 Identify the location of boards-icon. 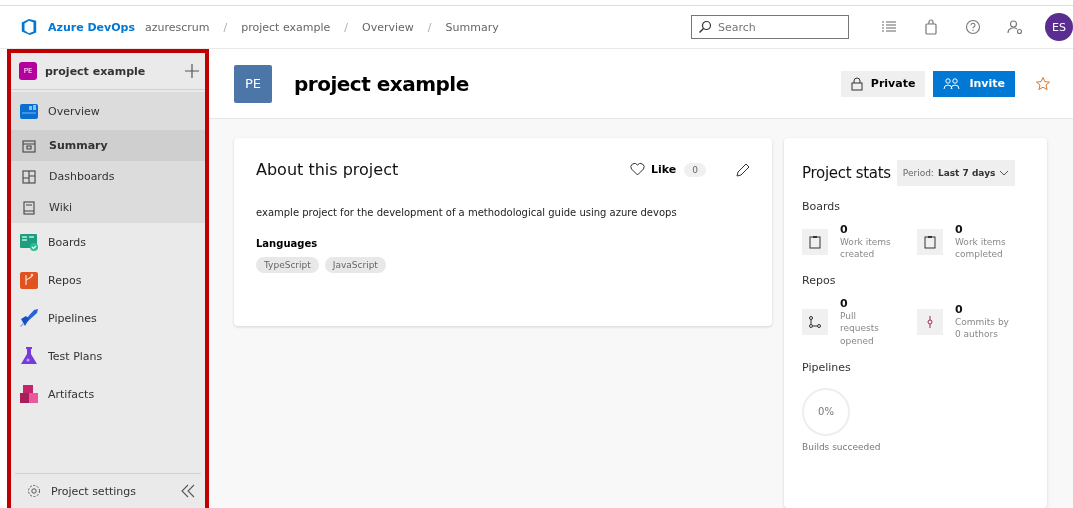
(29, 242).